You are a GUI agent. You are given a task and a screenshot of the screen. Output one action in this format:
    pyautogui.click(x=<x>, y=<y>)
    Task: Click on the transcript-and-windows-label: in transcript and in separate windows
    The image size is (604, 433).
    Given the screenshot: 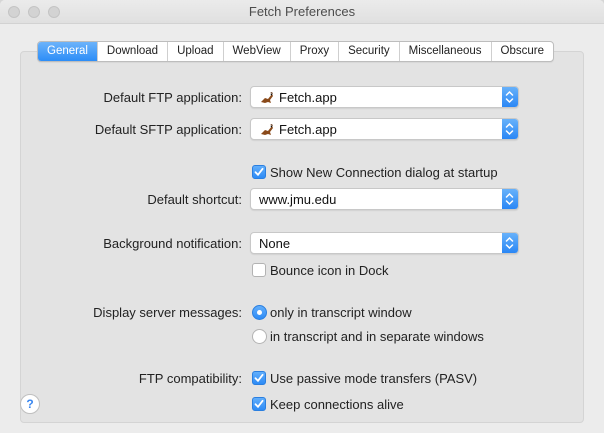 What is the action you would take?
    pyautogui.click(x=377, y=336)
    